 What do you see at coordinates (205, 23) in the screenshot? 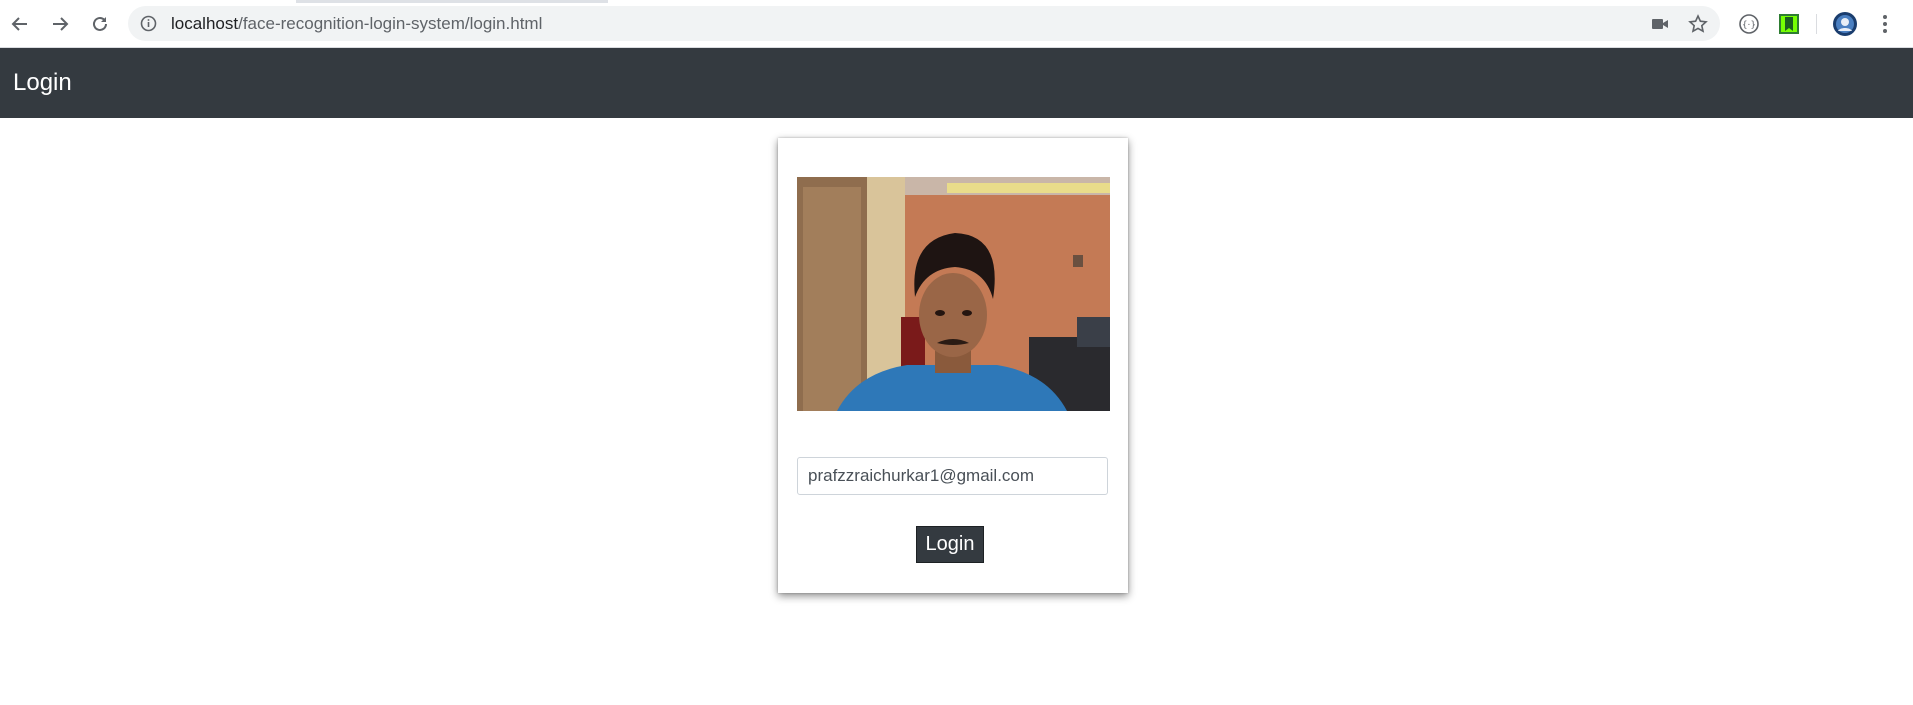
I see `url-host: localhost` at bounding box center [205, 23].